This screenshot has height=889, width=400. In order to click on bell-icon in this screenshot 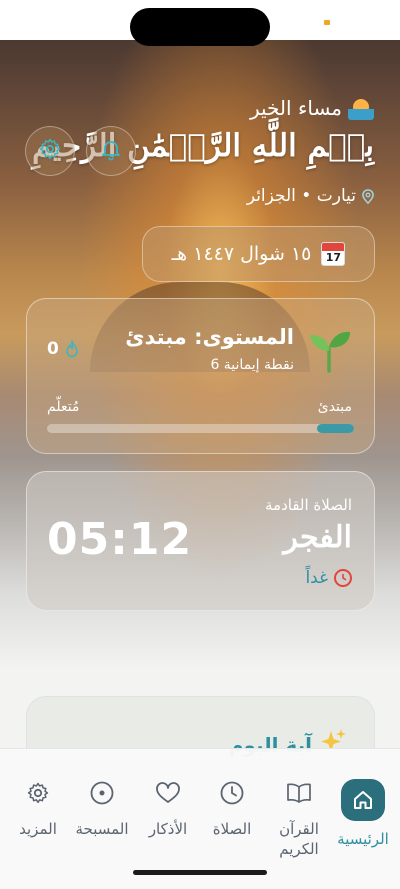, I will do `click(111, 151)`.